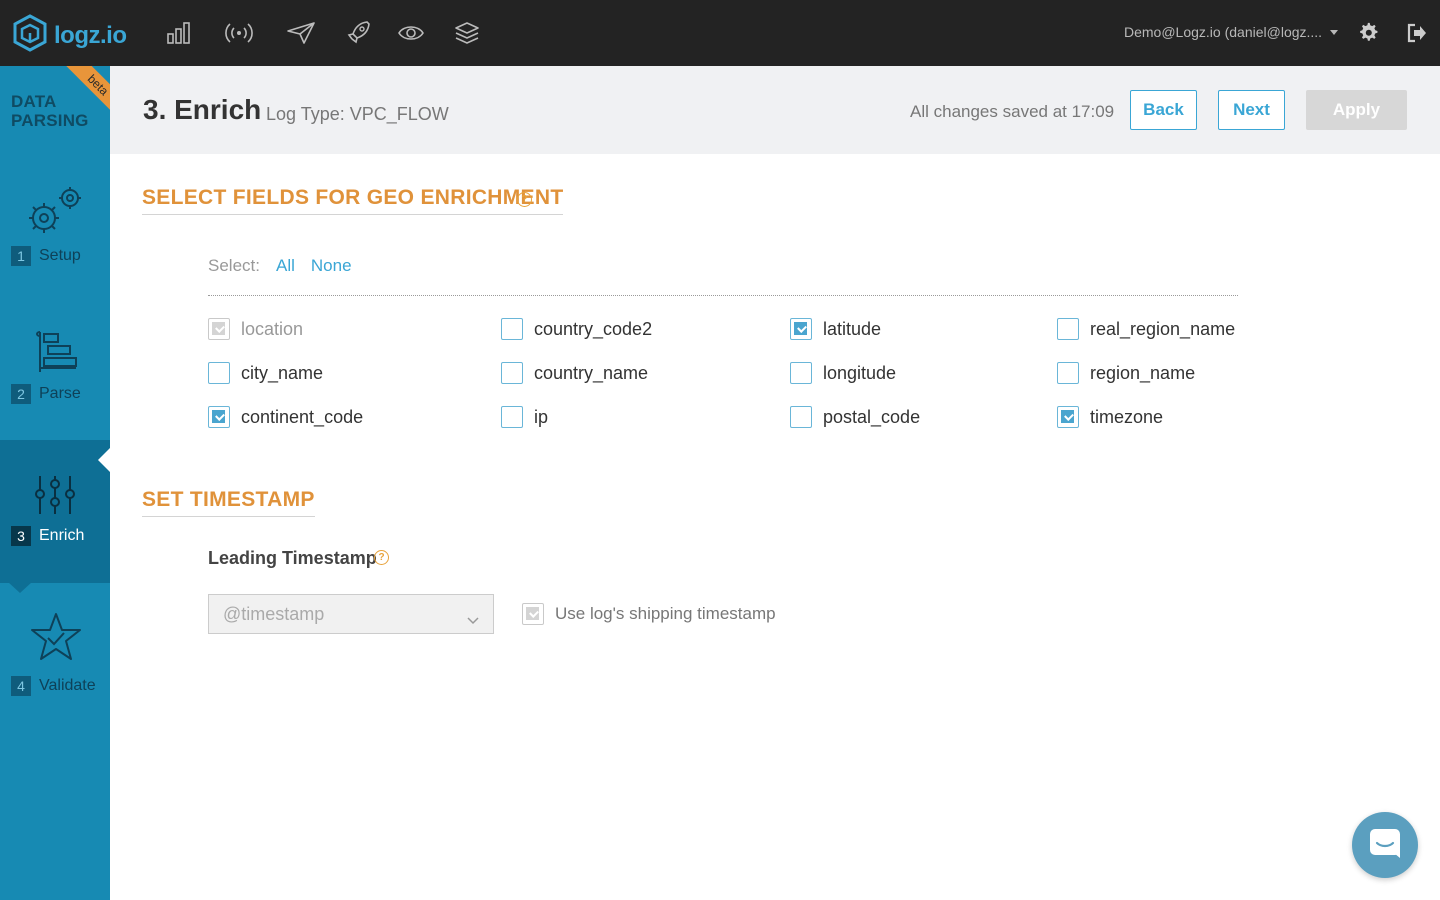  I want to click on field-location: location, so click(255, 329).